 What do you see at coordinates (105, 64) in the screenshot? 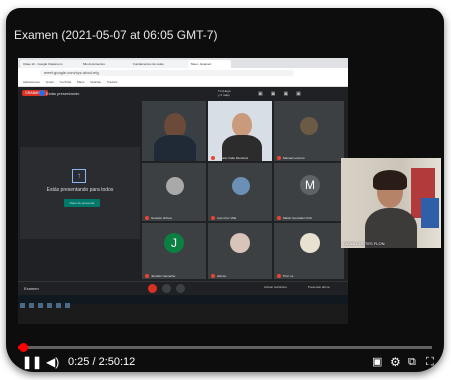
I see `browser-tab: Mis documentos` at bounding box center [105, 64].